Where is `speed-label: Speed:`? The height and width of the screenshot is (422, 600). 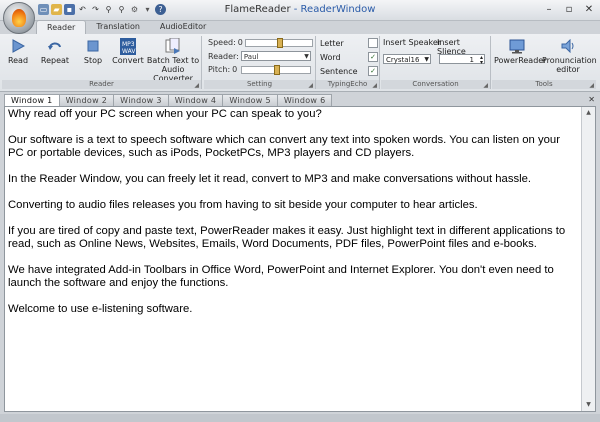 speed-label: Speed: is located at coordinates (222, 42).